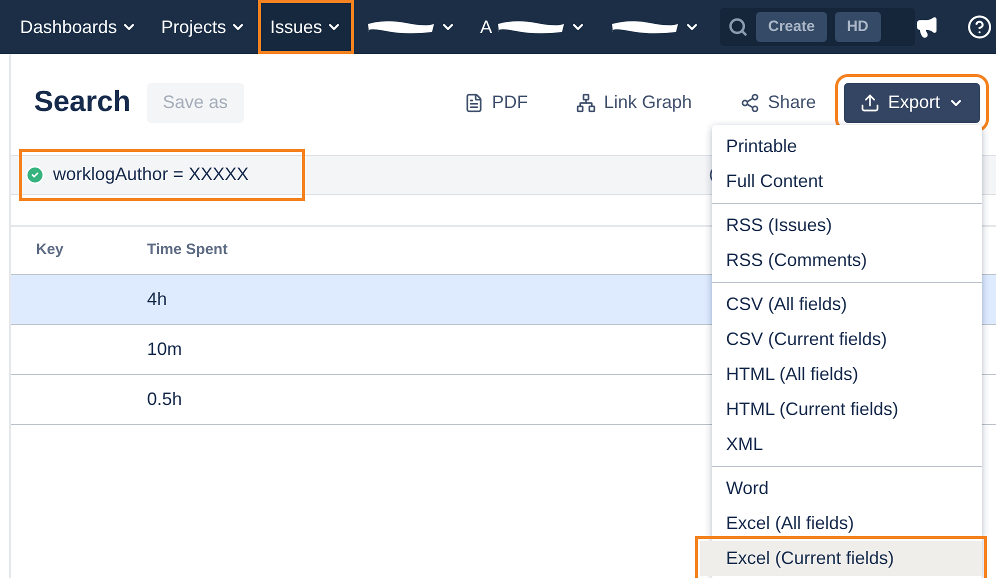 This screenshot has height=578, width=996. Describe the element at coordinates (847, 409) in the screenshot. I see `menu-item: HTML (Current fields)` at that location.